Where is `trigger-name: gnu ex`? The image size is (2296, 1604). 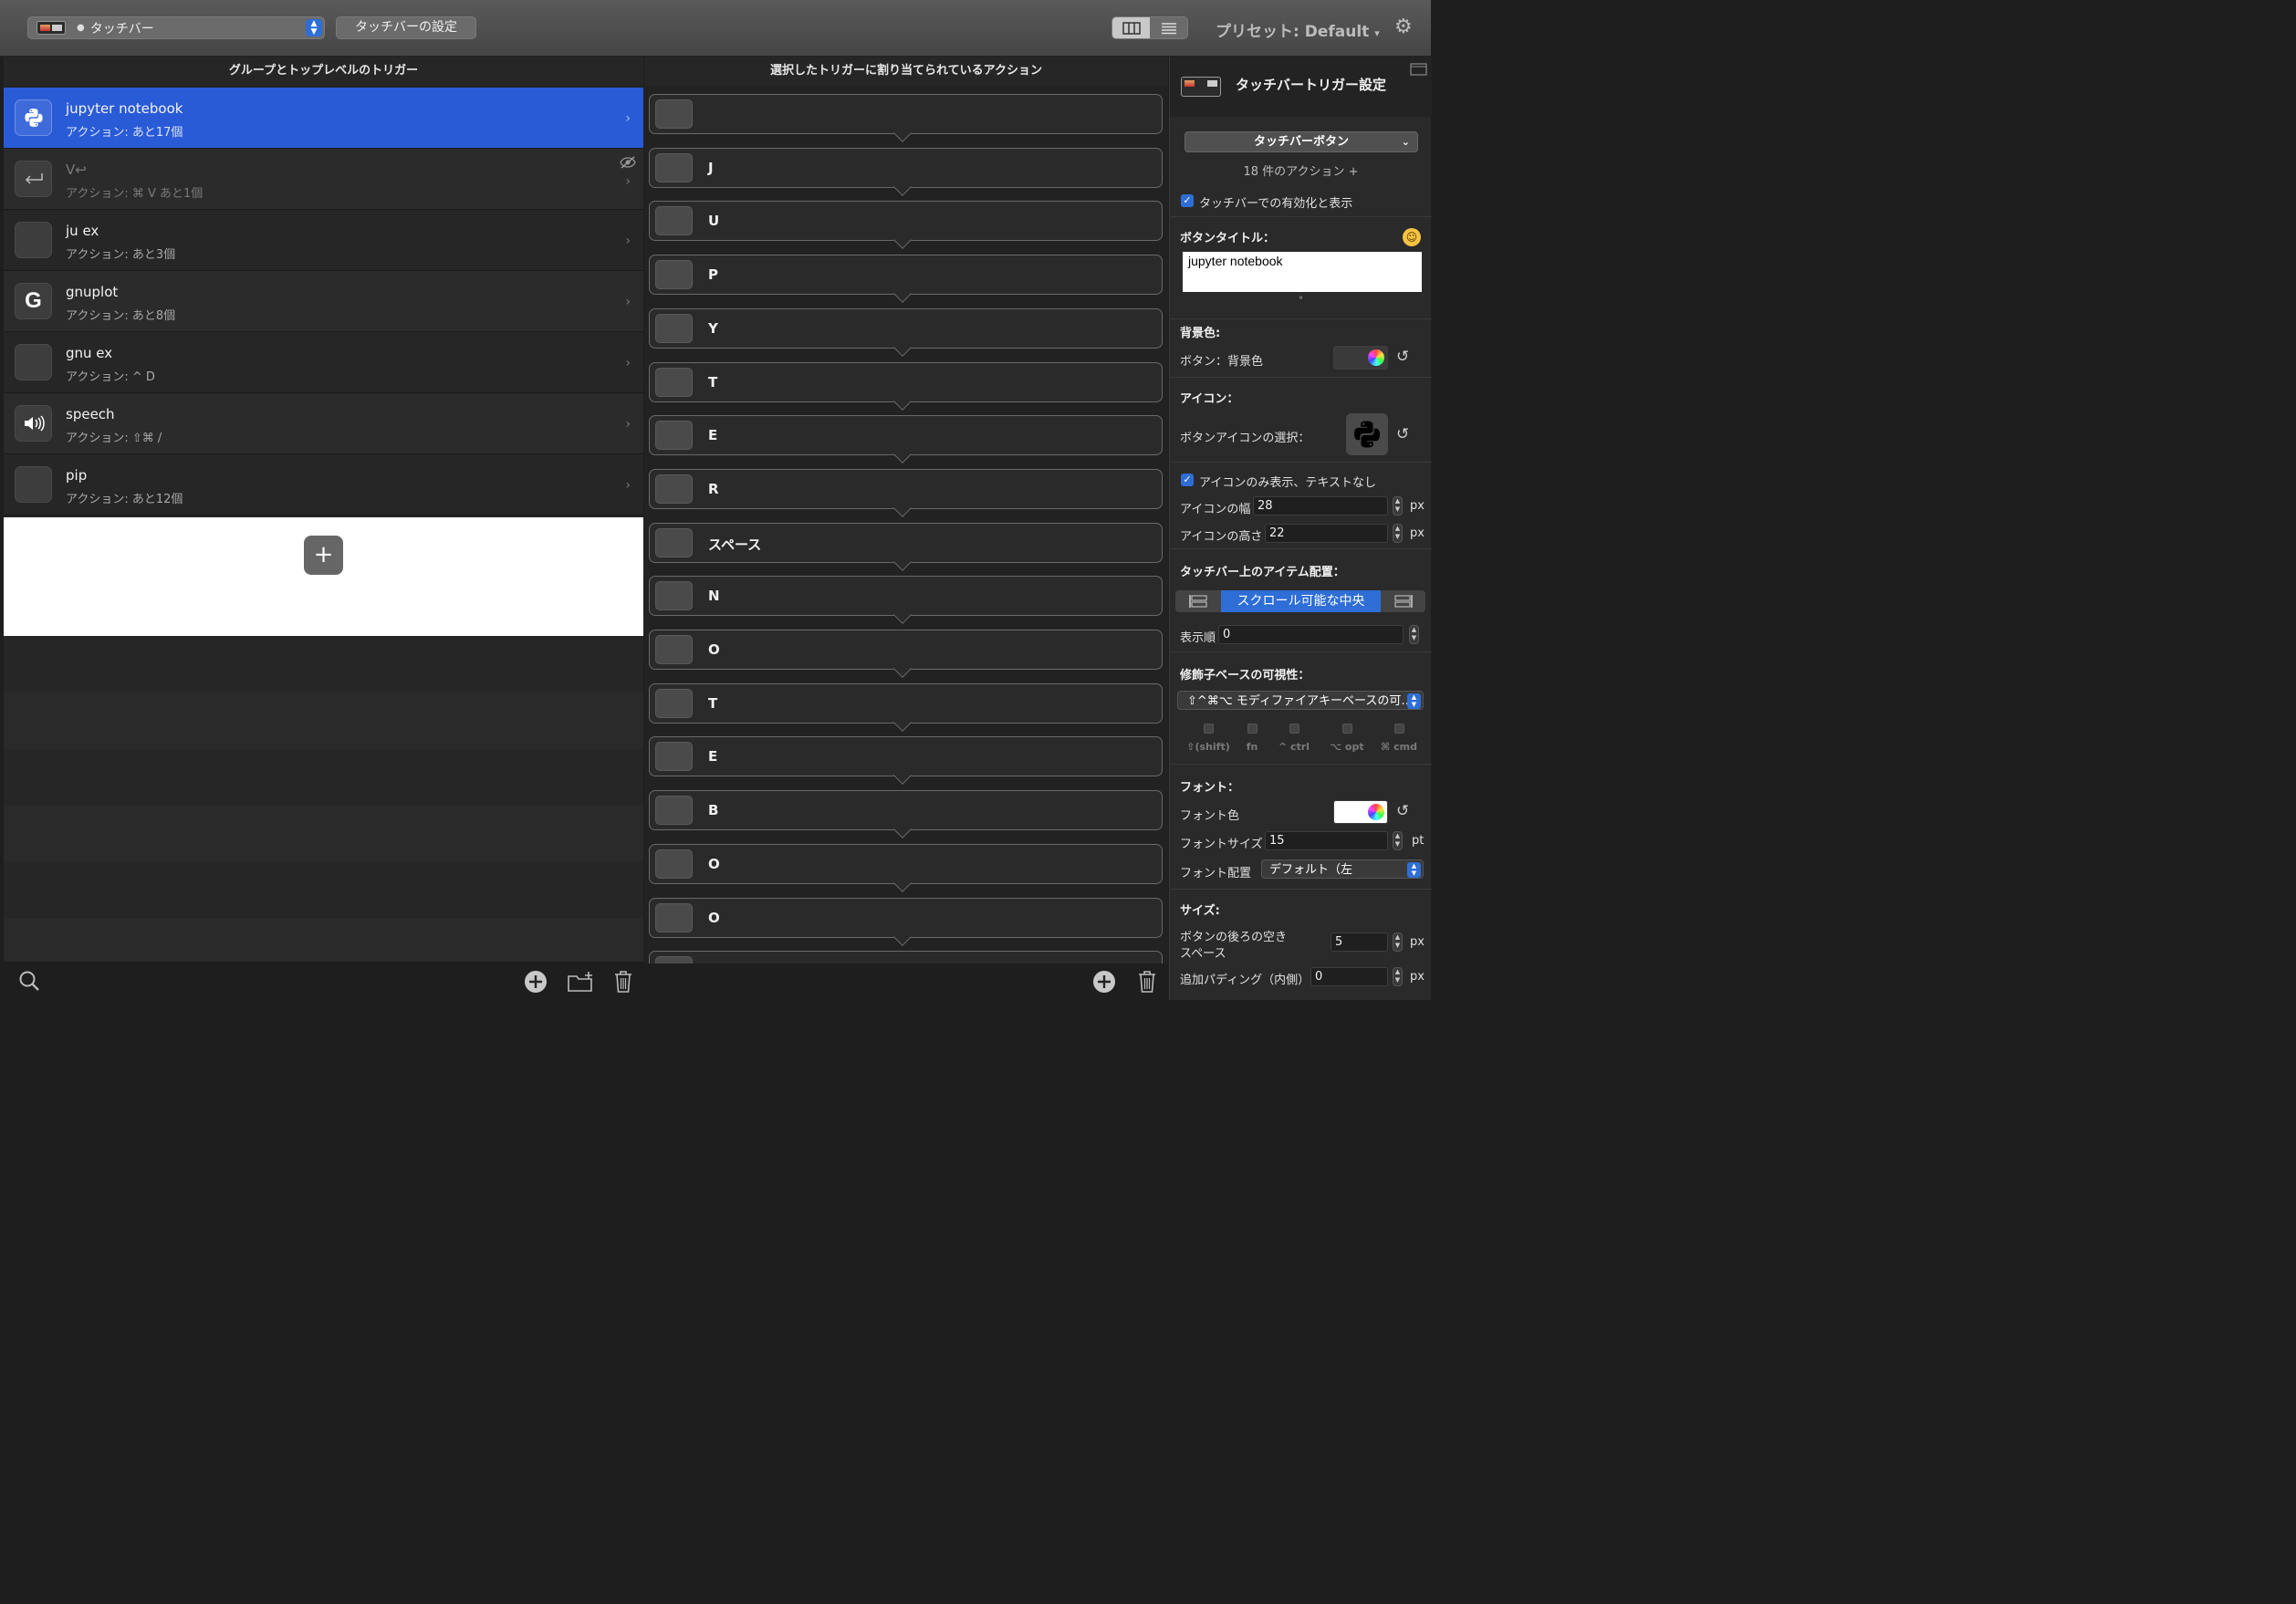
trigger-name: gnu ex is located at coordinates (89, 353).